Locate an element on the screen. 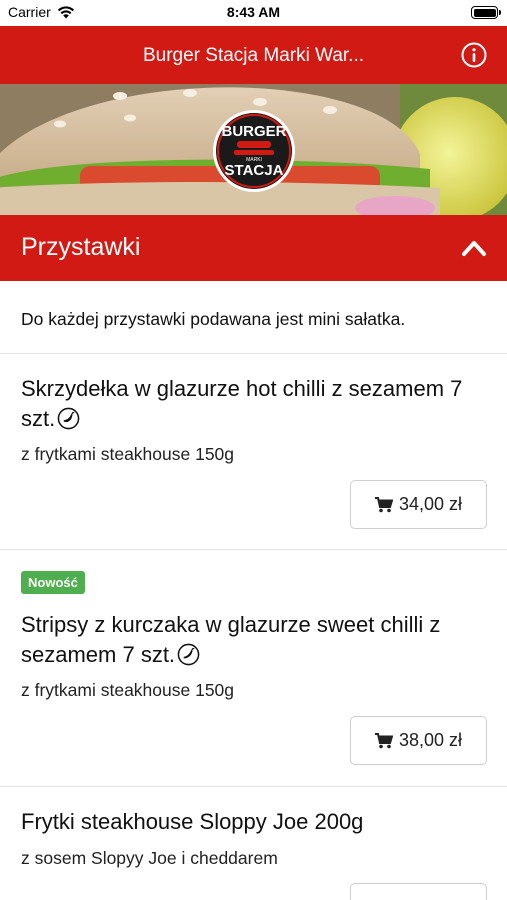 This screenshot has width=507, height=900. category-header: Przystawki is located at coordinates (253, 248).